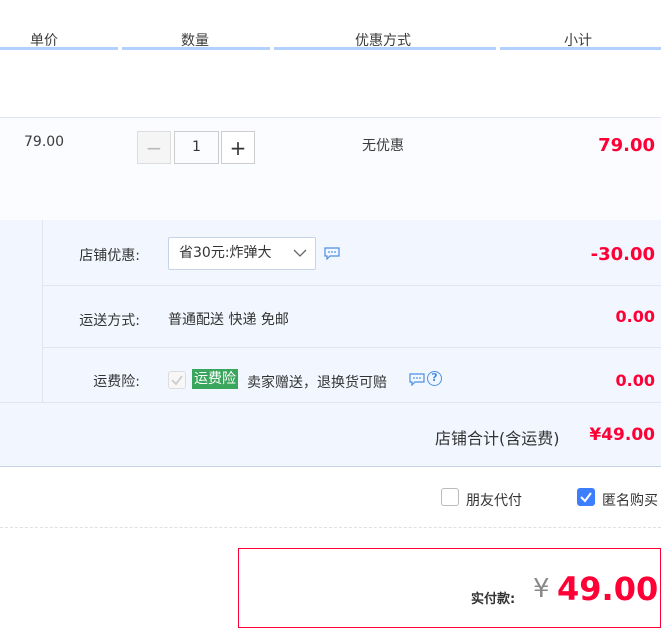 The width and height of the screenshot is (671, 628). Describe the element at coordinates (450, 497) in the screenshot. I see `friend-pay-checkbox` at that location.